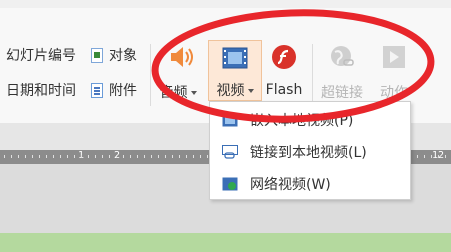  Describe the element at coordinates (342, 93) in the screenshot. I see `hyperlink-label: 超链接` at that location.